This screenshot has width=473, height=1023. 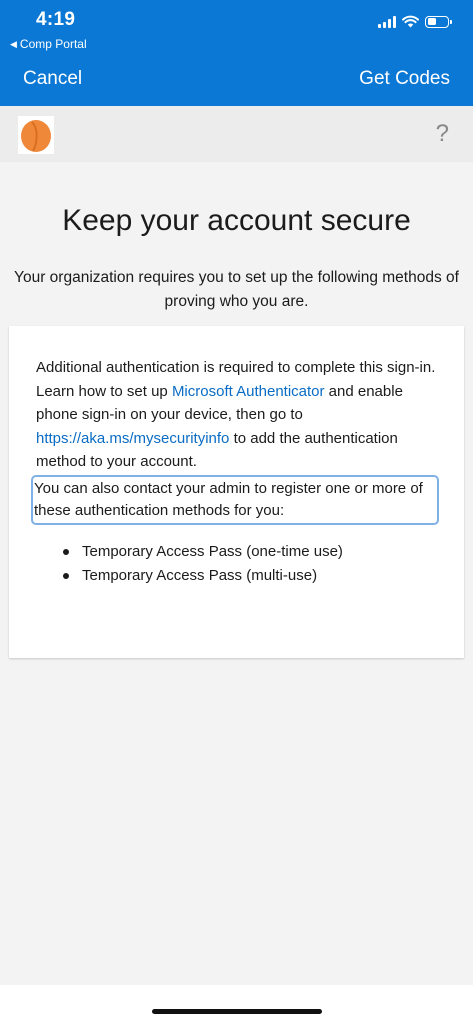 I want to click on status-icons, so click(x=415, y=21).